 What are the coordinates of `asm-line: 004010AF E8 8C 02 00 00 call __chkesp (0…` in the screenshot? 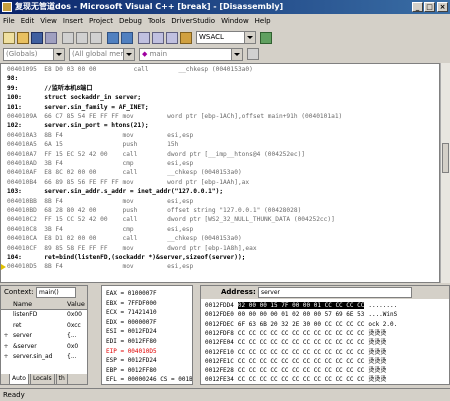 It's located at (124, 173).